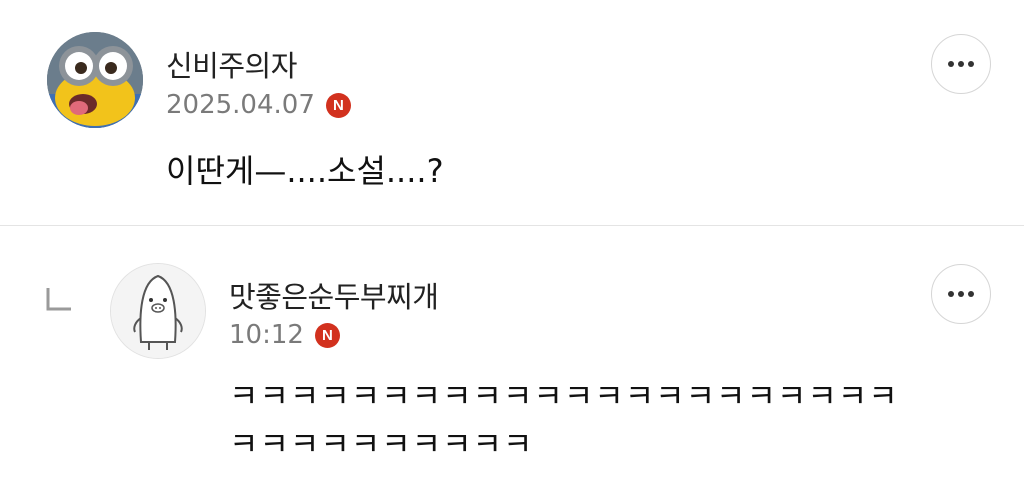 The height and width of the screenshot is (500, 1024). I want to click on avatar-penguin-image, so click(158, 311).